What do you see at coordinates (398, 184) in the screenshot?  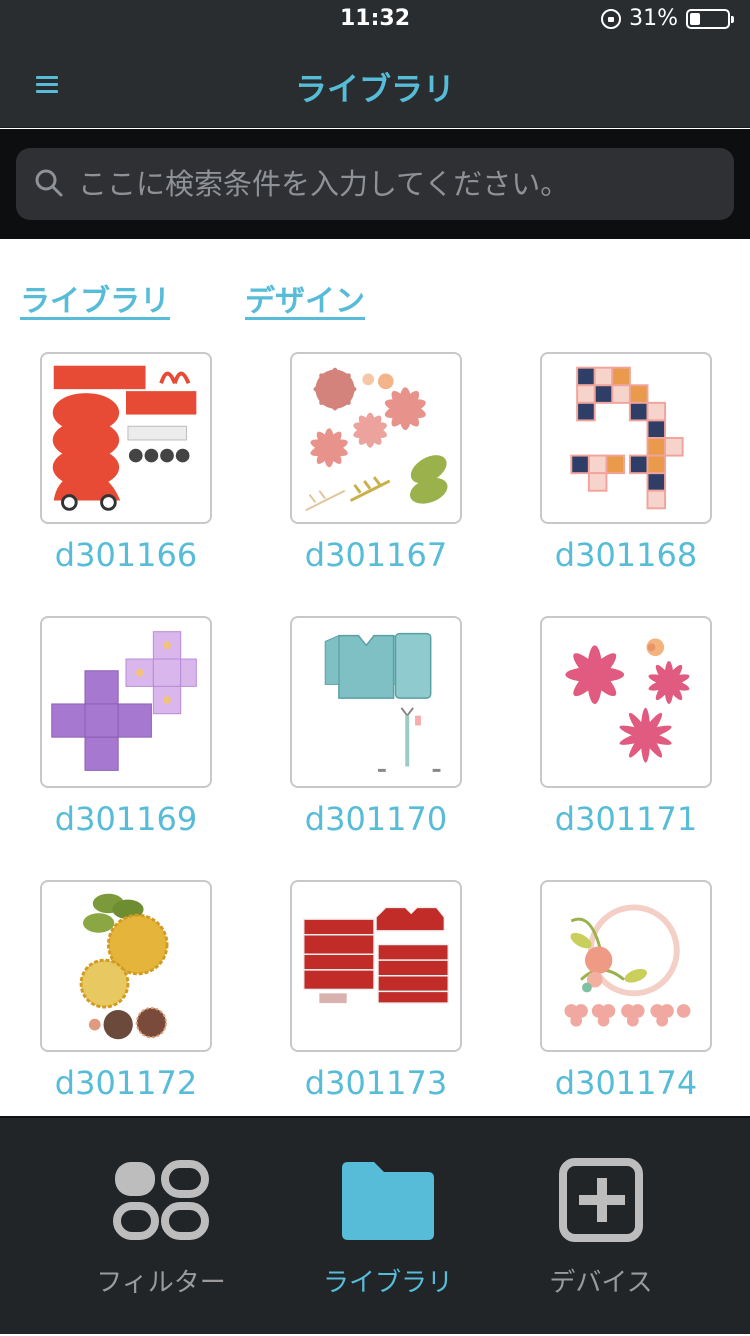 I see `search-input` at bounding box center [398, 184].